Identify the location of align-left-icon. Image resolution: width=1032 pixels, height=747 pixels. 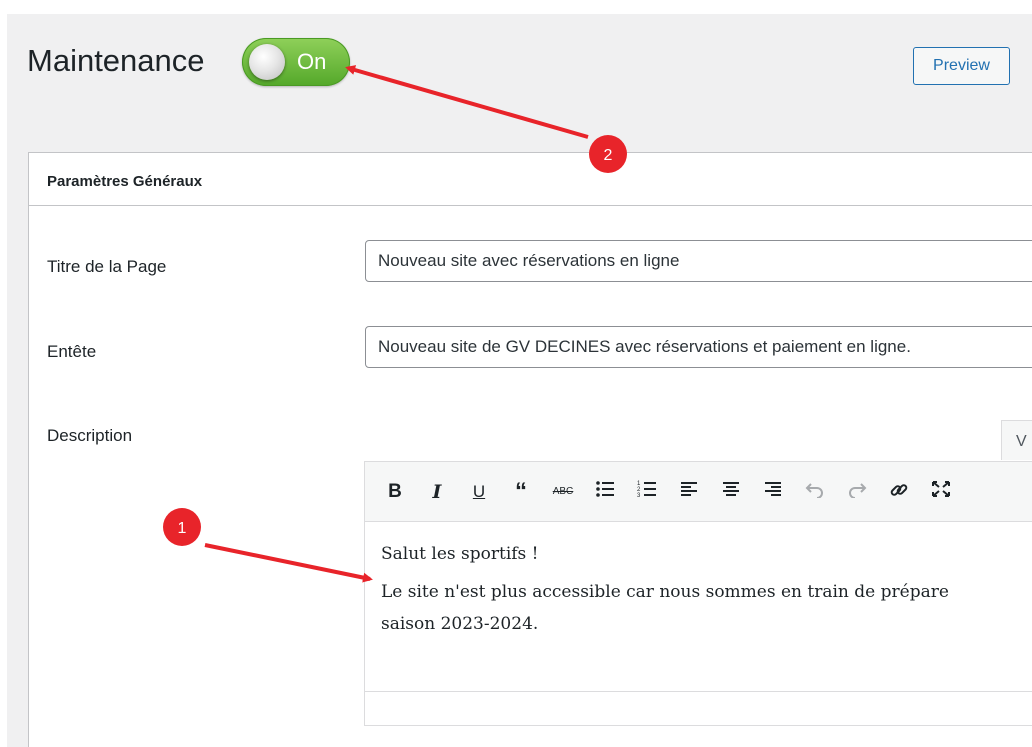
(689, 492).